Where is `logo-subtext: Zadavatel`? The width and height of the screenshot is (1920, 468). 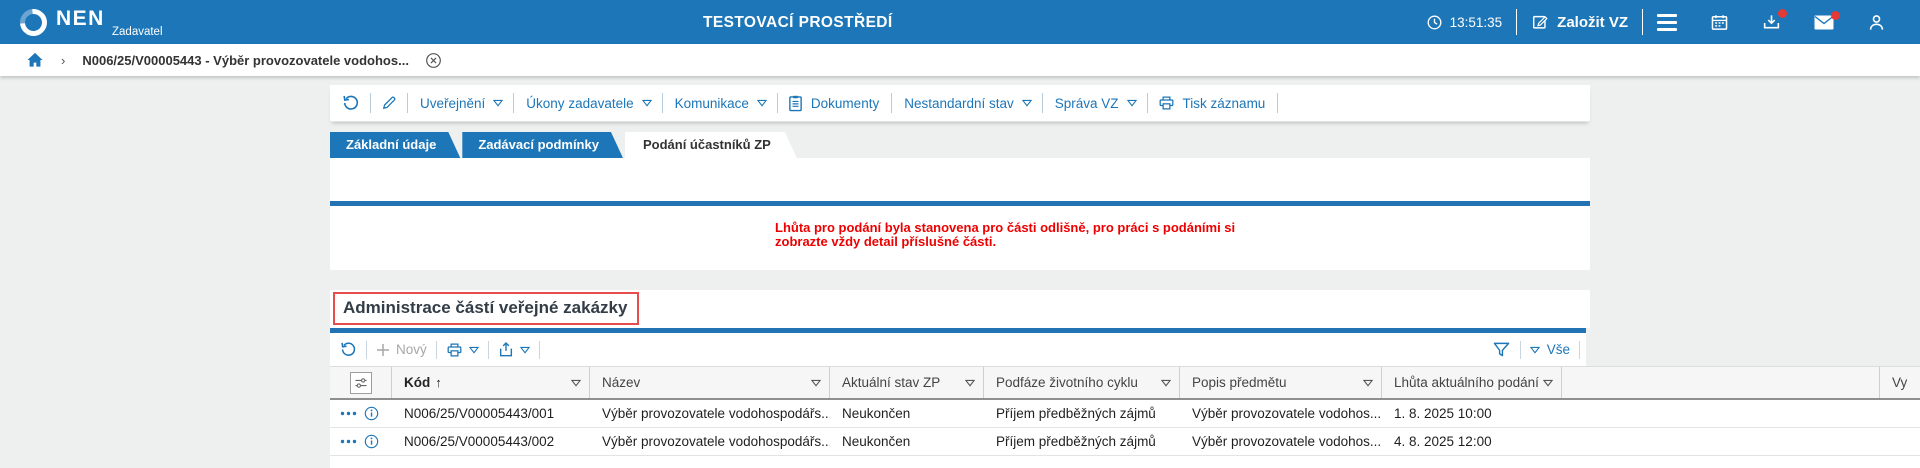
logo-subtext: Zadavatel is located at coordinates (137, 32).